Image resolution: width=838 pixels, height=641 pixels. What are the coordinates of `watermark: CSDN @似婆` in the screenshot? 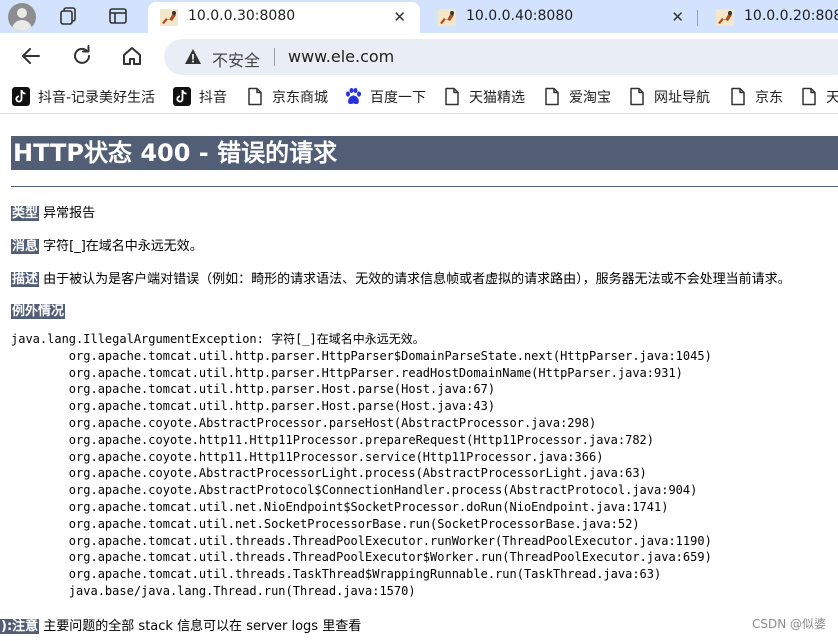 It's located at (788, 624).